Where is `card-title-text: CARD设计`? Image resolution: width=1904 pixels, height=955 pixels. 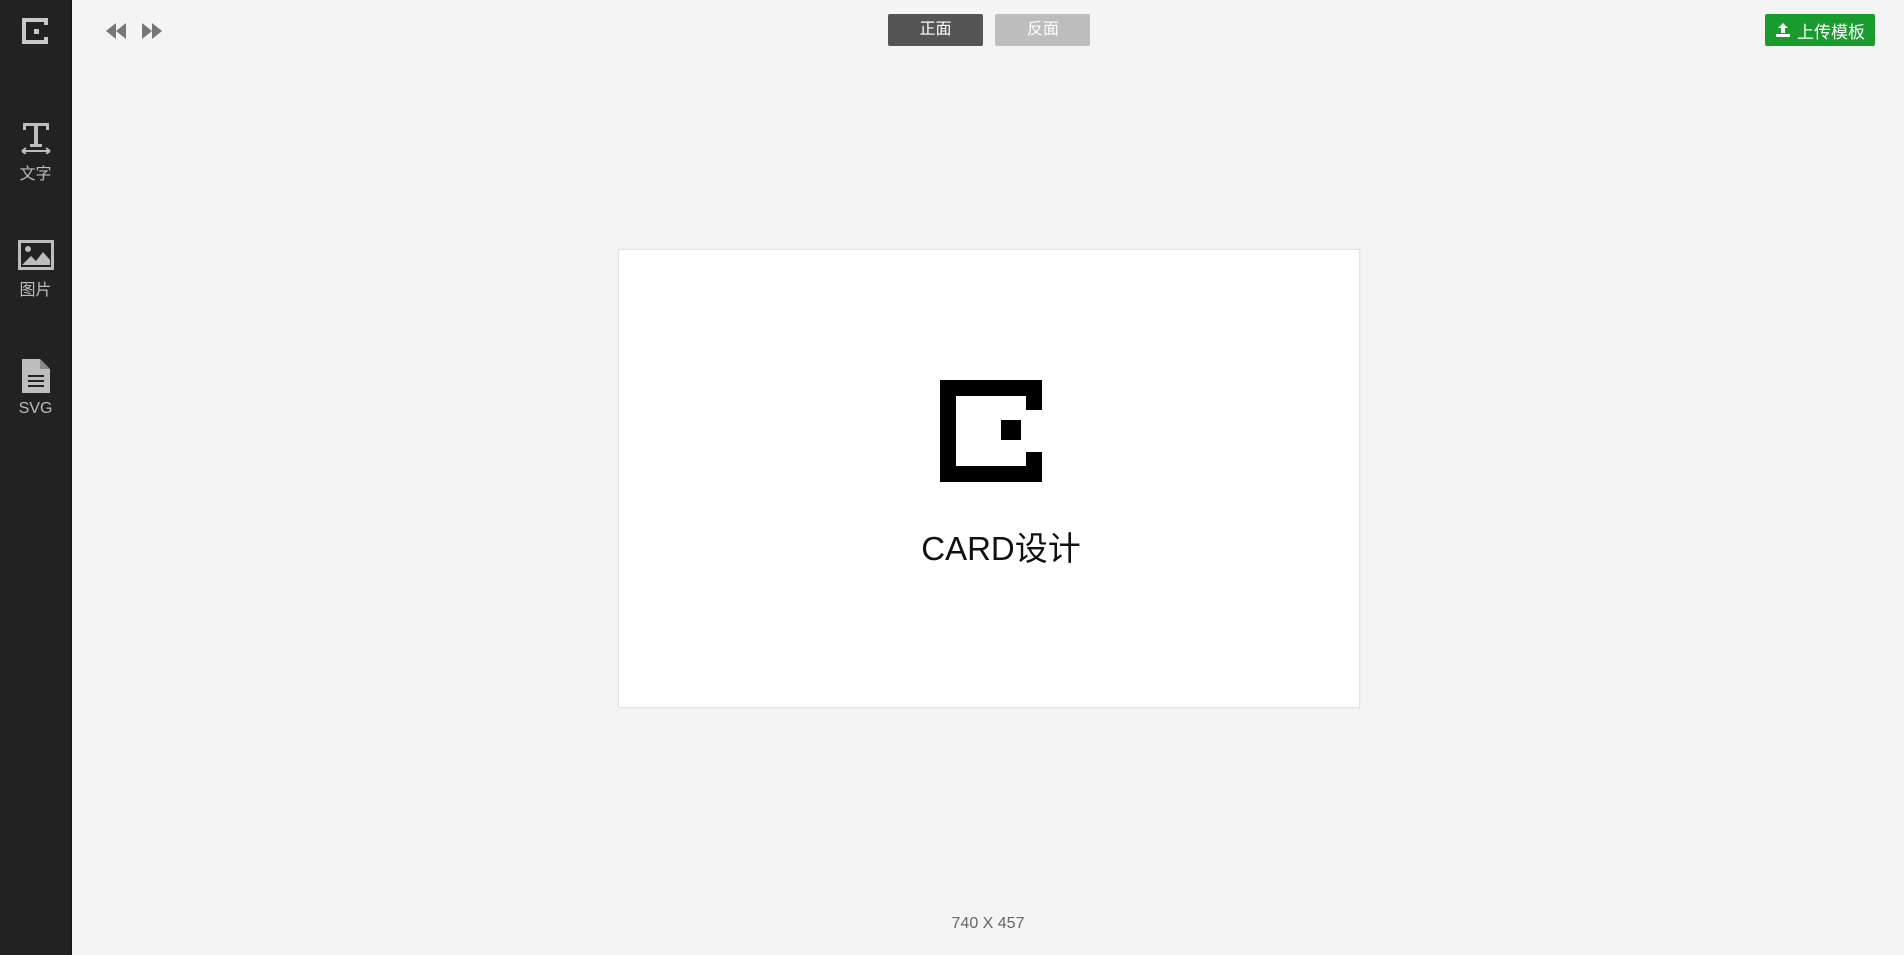 card-title-text: CARD设计 is located at coordinates (1001, 546).